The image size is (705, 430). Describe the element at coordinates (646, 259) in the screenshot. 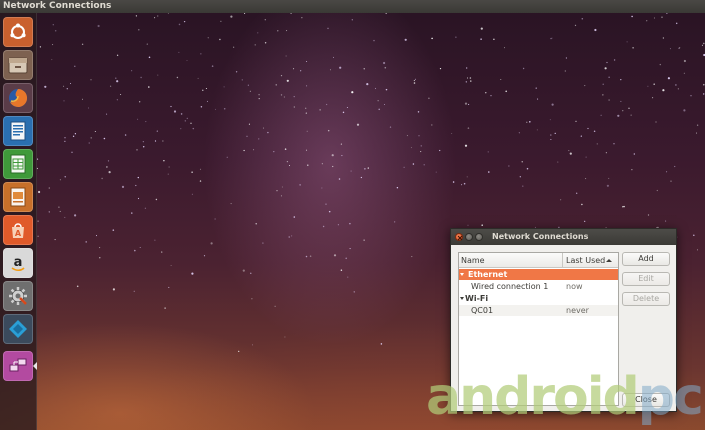

I see `add-button: Add` at that location.